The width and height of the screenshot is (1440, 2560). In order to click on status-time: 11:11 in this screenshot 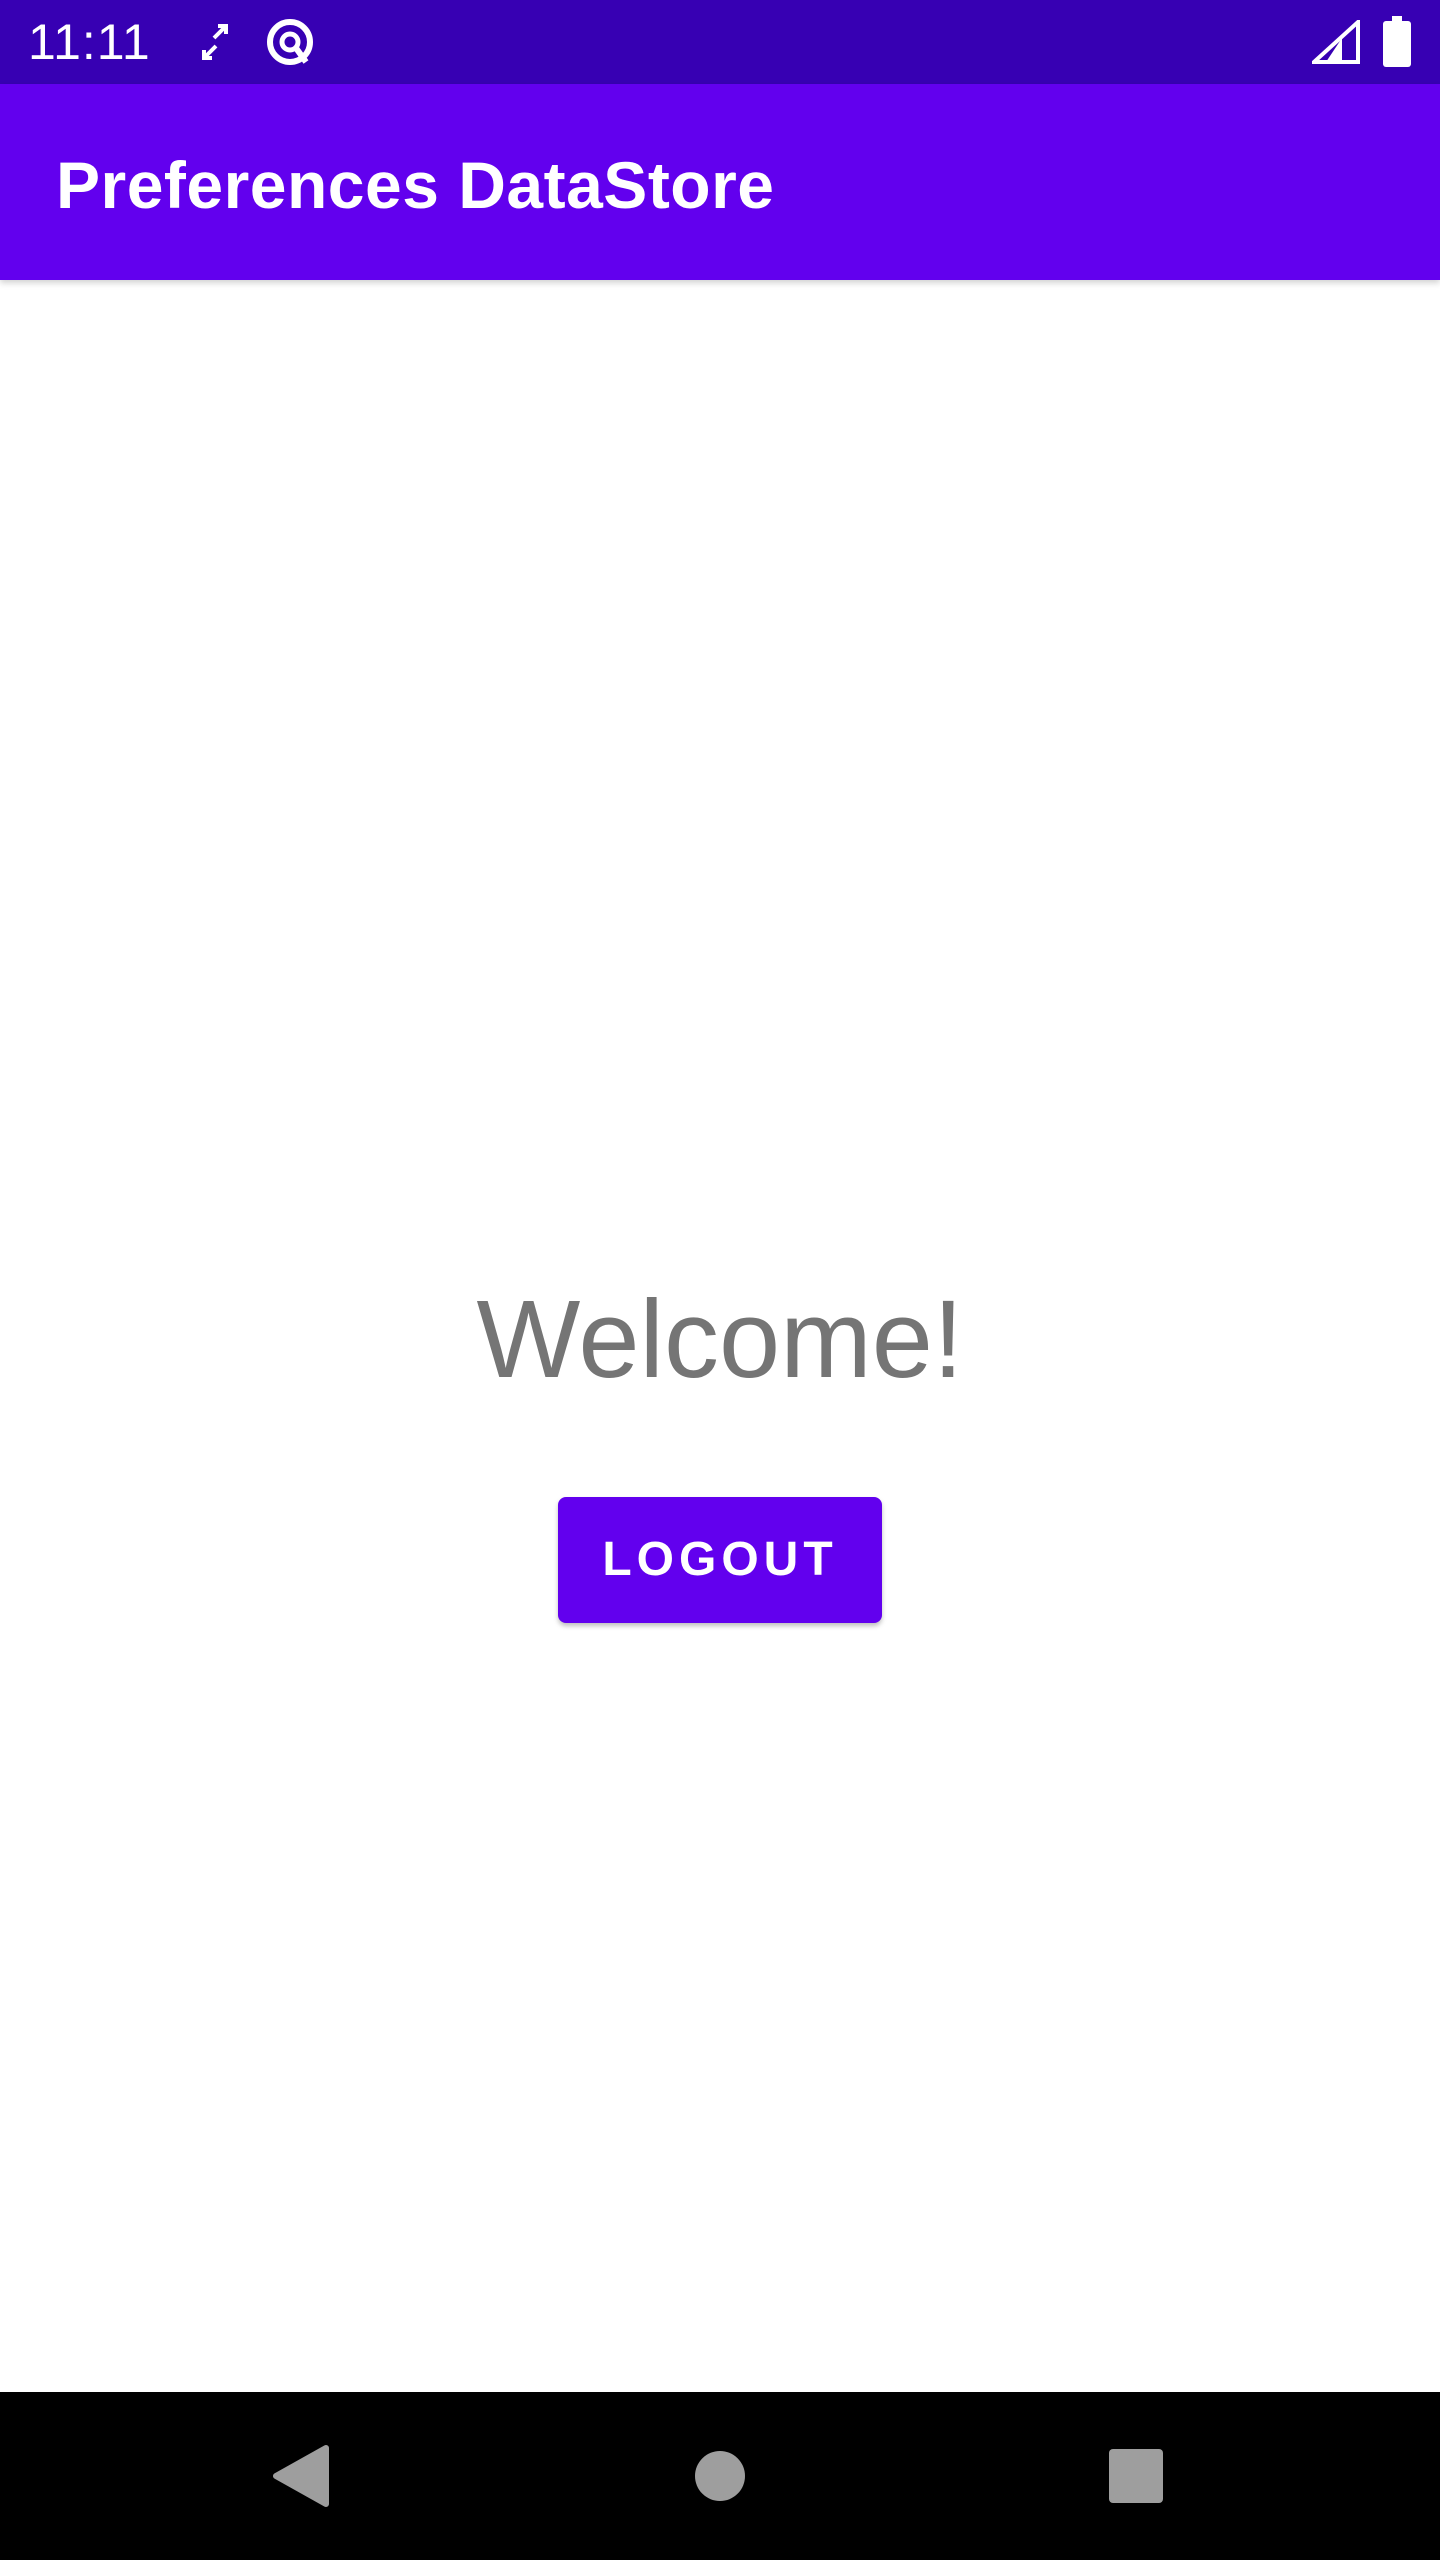, I will do `click(89, 42)`.